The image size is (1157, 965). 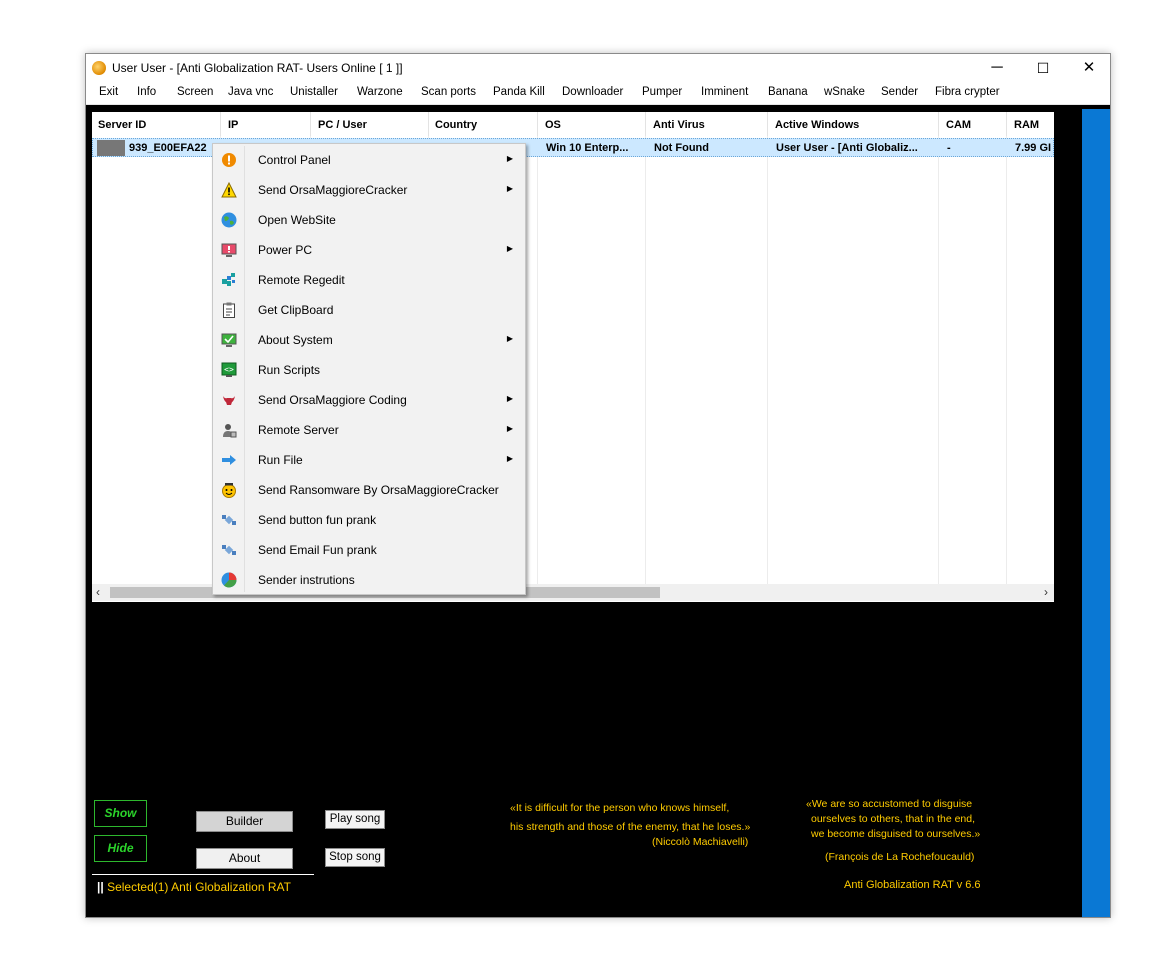 What do you see at coordinates (369, 580) in the screenshot?
I see `ctx-sender-instrutions: Sender instrutions` at bounding box center [369, 580].